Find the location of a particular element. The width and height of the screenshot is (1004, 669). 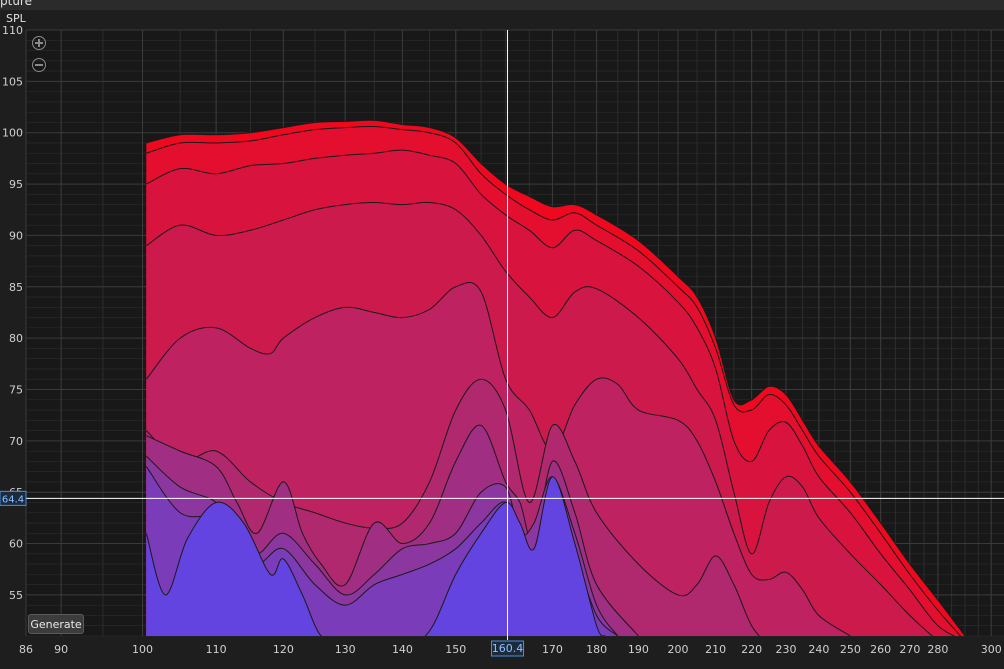

cursor-x-label: 160.4 is located at coordinates (508, 648).